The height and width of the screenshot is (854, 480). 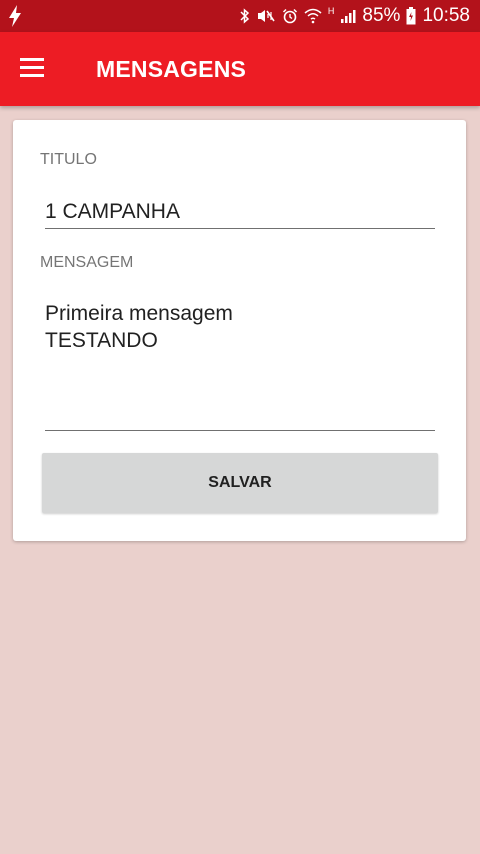 What do you see at coordinates (171, 69) in the screenshot?
I see `page-title: MENSAGENS` at bounding box center [171, 69].